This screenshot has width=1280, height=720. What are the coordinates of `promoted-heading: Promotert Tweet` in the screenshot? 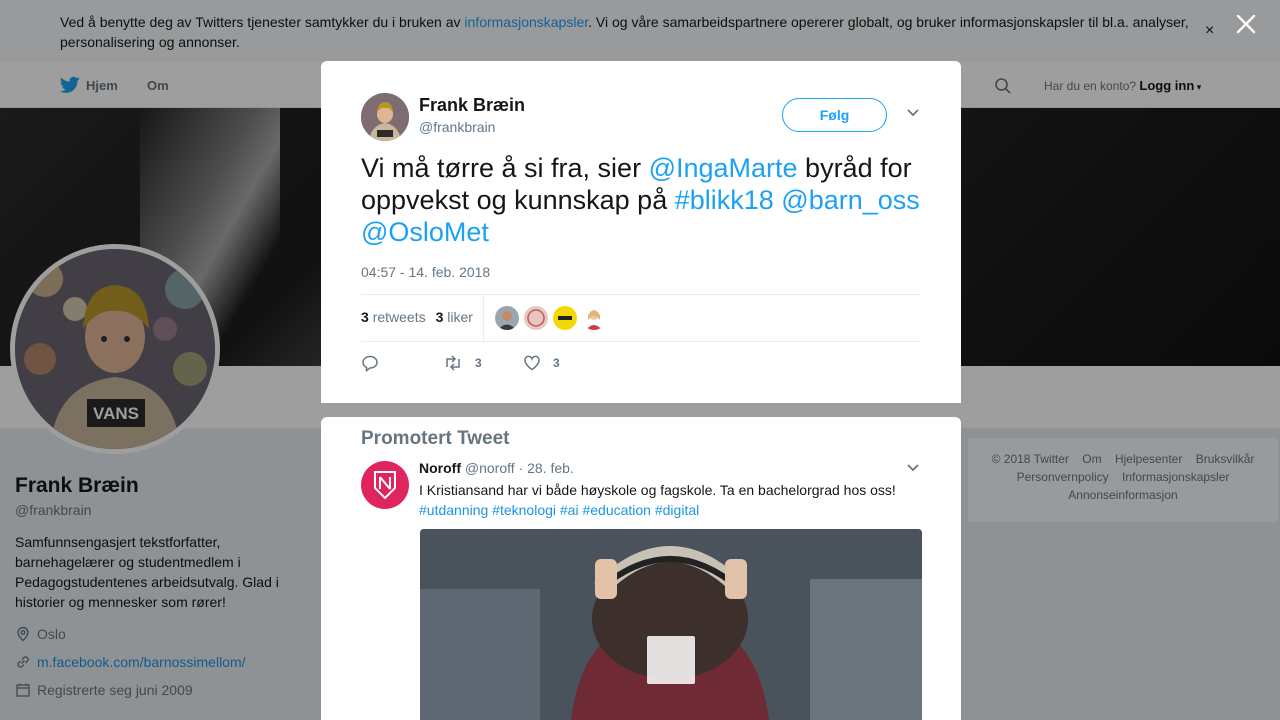 It's located at (435, 438).